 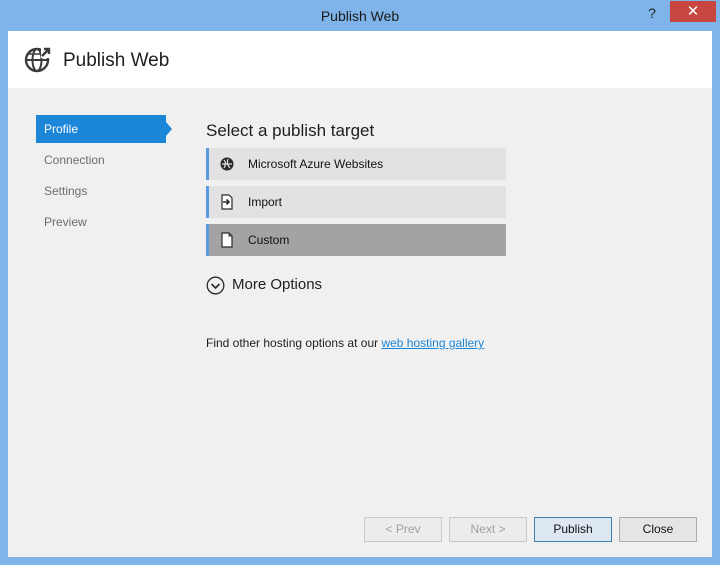 What do you see at coordinates (101, 160) in the screenshot?
I see `nav-item-connection: Connection` at bounding box center [101, 160].